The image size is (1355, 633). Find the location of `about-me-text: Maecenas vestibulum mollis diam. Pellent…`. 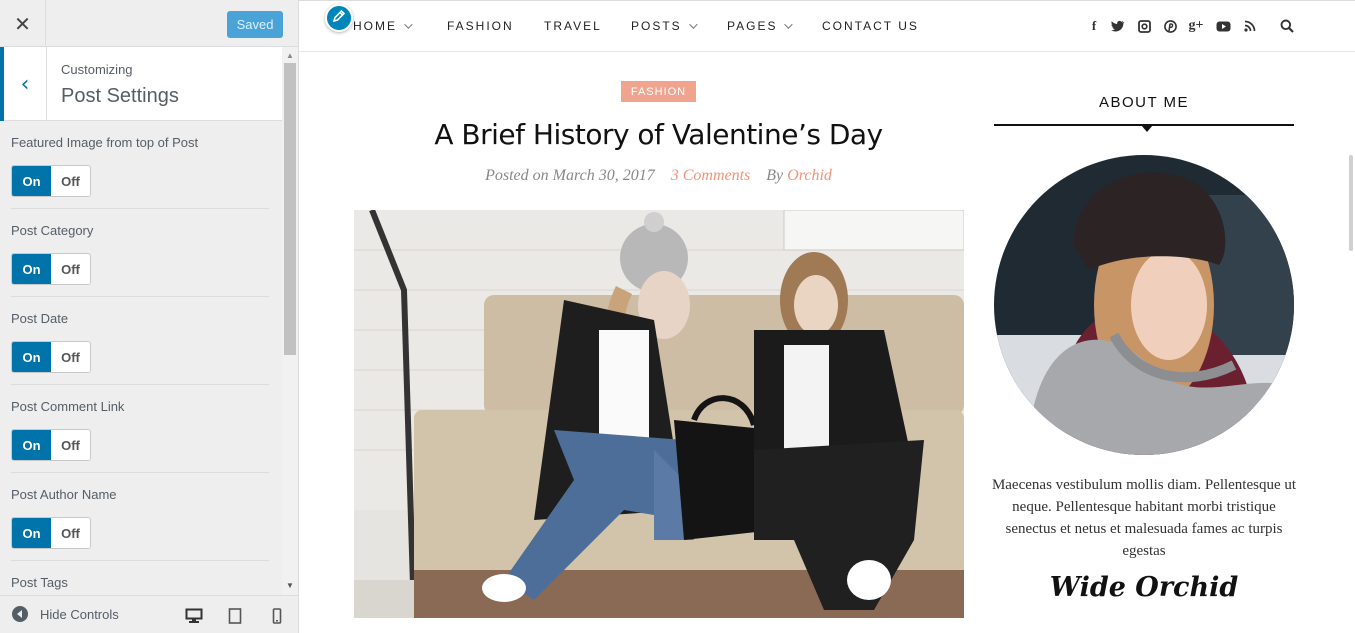

about-me-text: Maecenas vestibulum mollis diam. Pellent… is located at coordinates (1144, 518).